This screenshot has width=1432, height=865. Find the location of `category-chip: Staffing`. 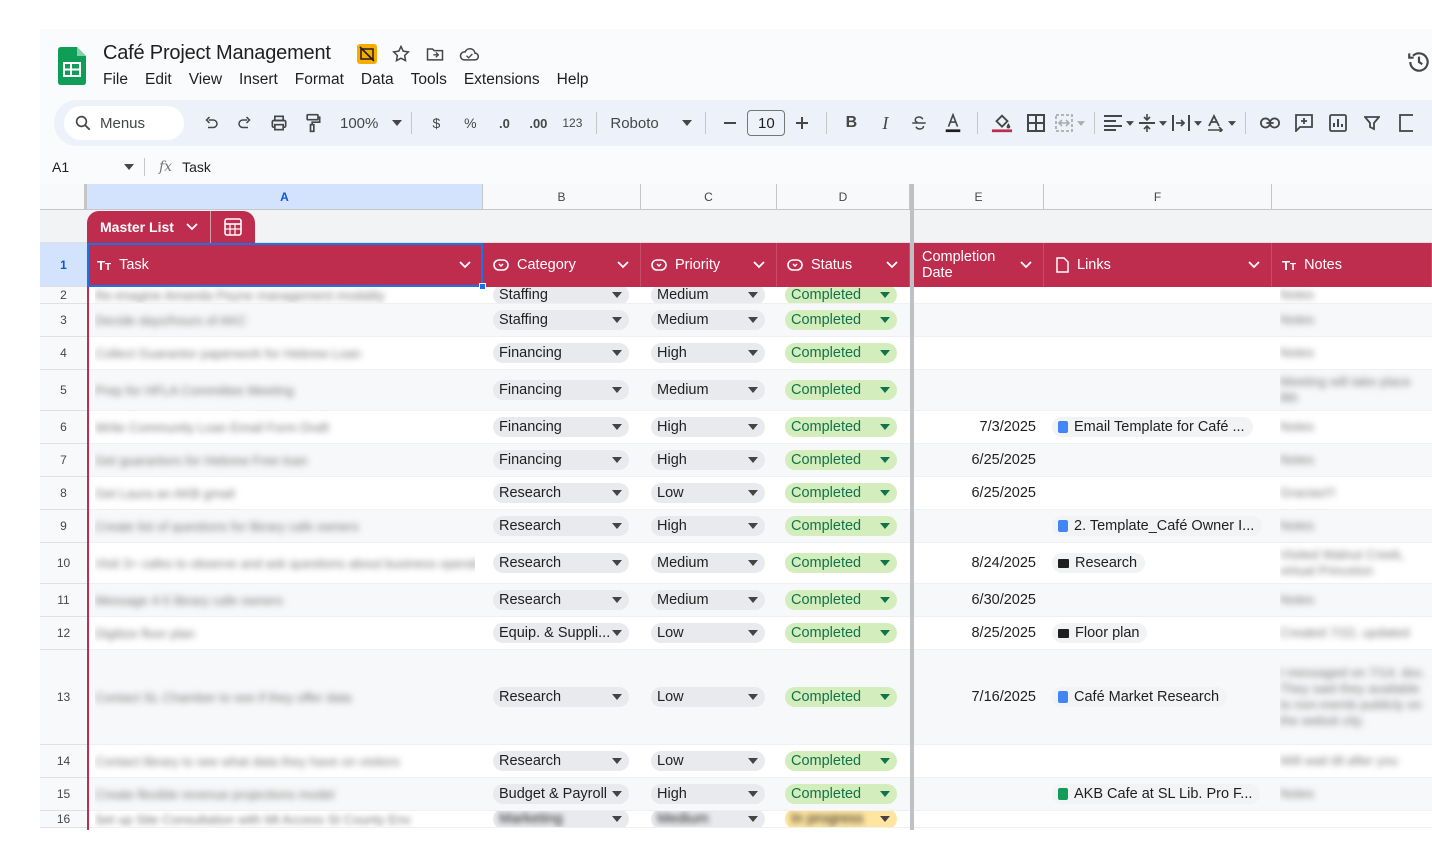

category-chip: Staffing is located at coordinates (561, 295).